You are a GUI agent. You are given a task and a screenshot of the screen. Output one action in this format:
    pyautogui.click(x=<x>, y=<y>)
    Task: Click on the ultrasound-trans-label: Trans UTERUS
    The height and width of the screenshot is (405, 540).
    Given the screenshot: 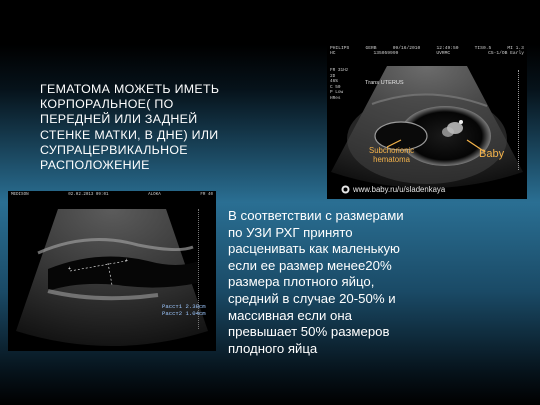 What is the action you would take?
    pyautogui.click(x=384, y=83)
    